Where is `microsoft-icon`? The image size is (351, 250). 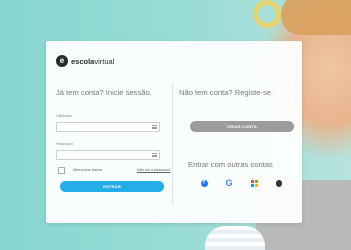 microsoft-icon is located at coordinates (254, 183).